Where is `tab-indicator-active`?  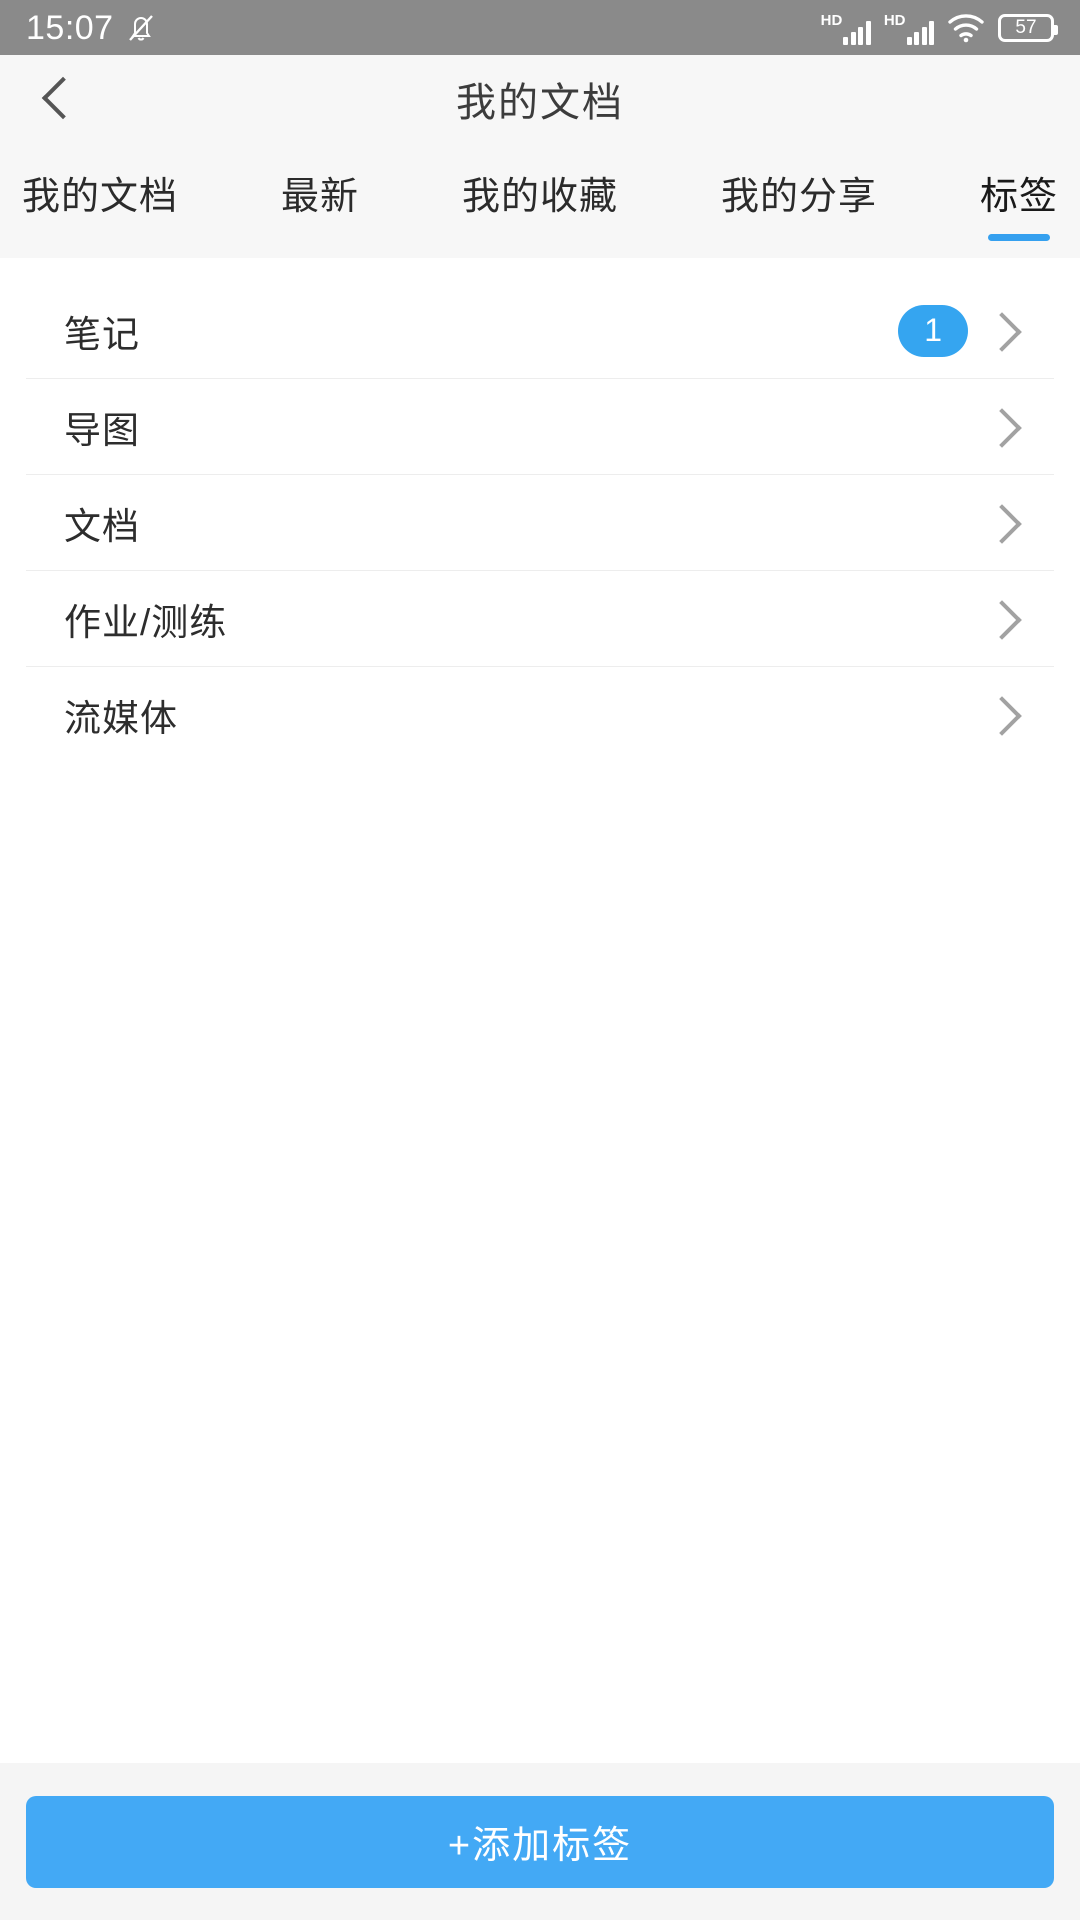
tab-indicator-active is located at coordinates (1018, 237).